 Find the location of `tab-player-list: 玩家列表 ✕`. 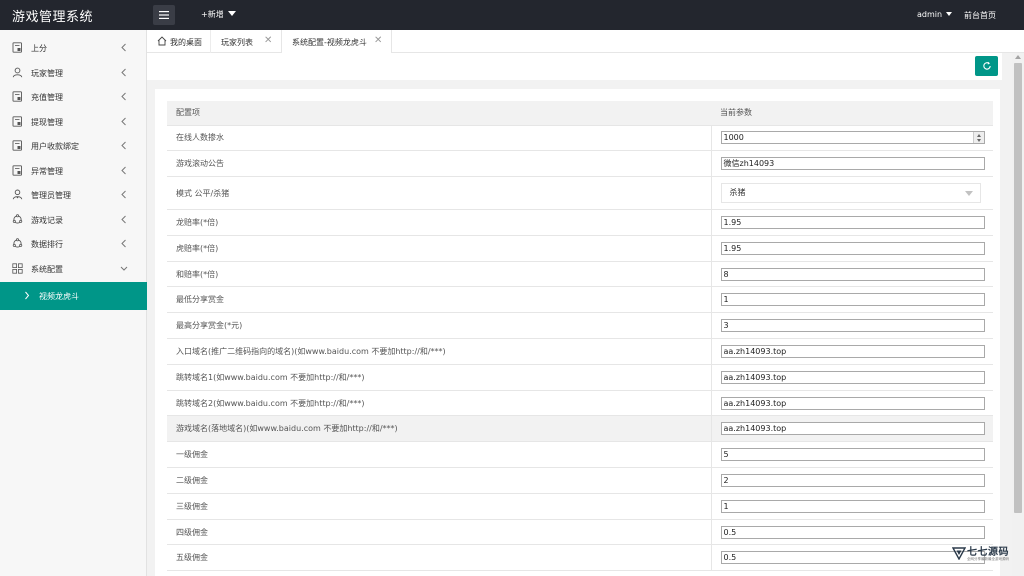

tab-player-list: 玩家列表 ✕ is located at coordinates (246, 41).